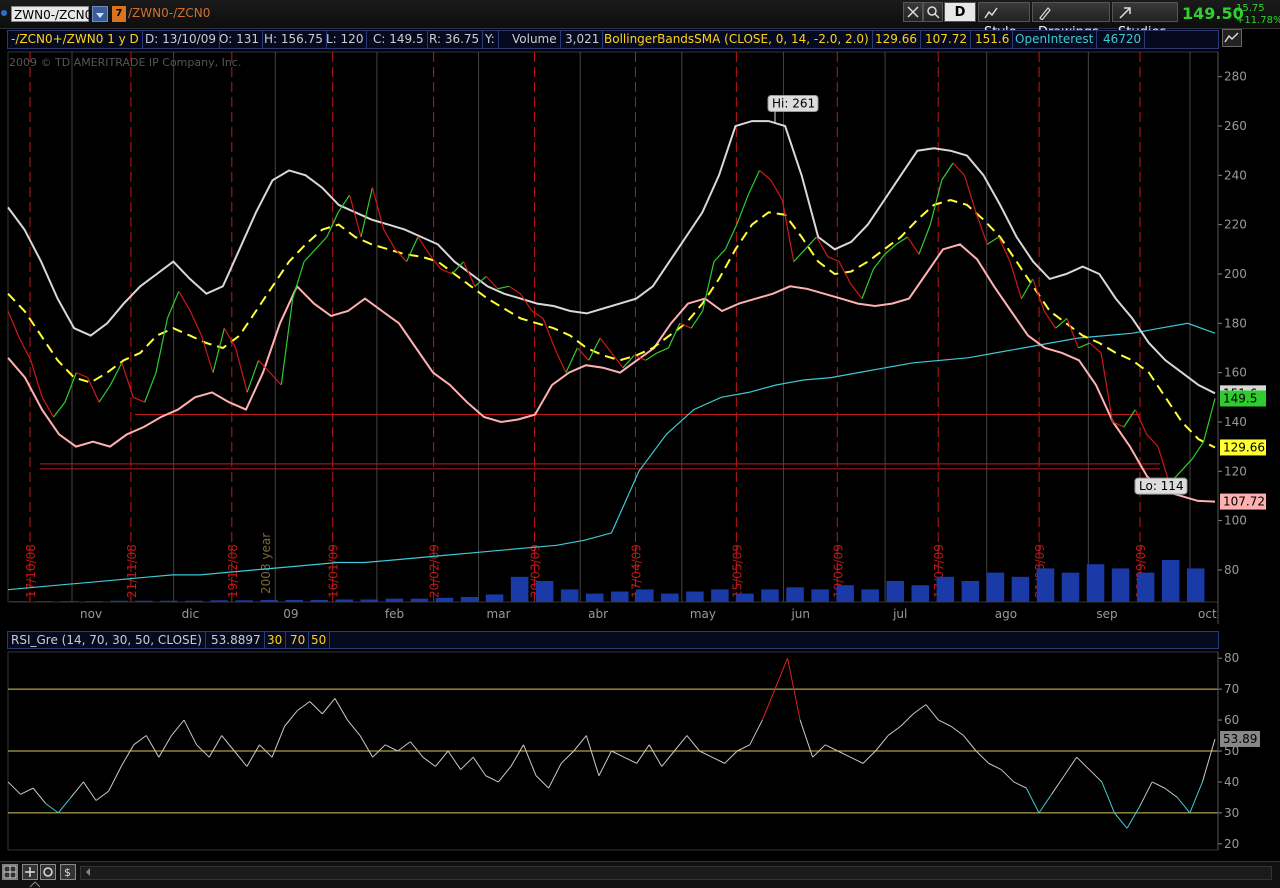  I want to click on period-button: D, so click(960, 12).